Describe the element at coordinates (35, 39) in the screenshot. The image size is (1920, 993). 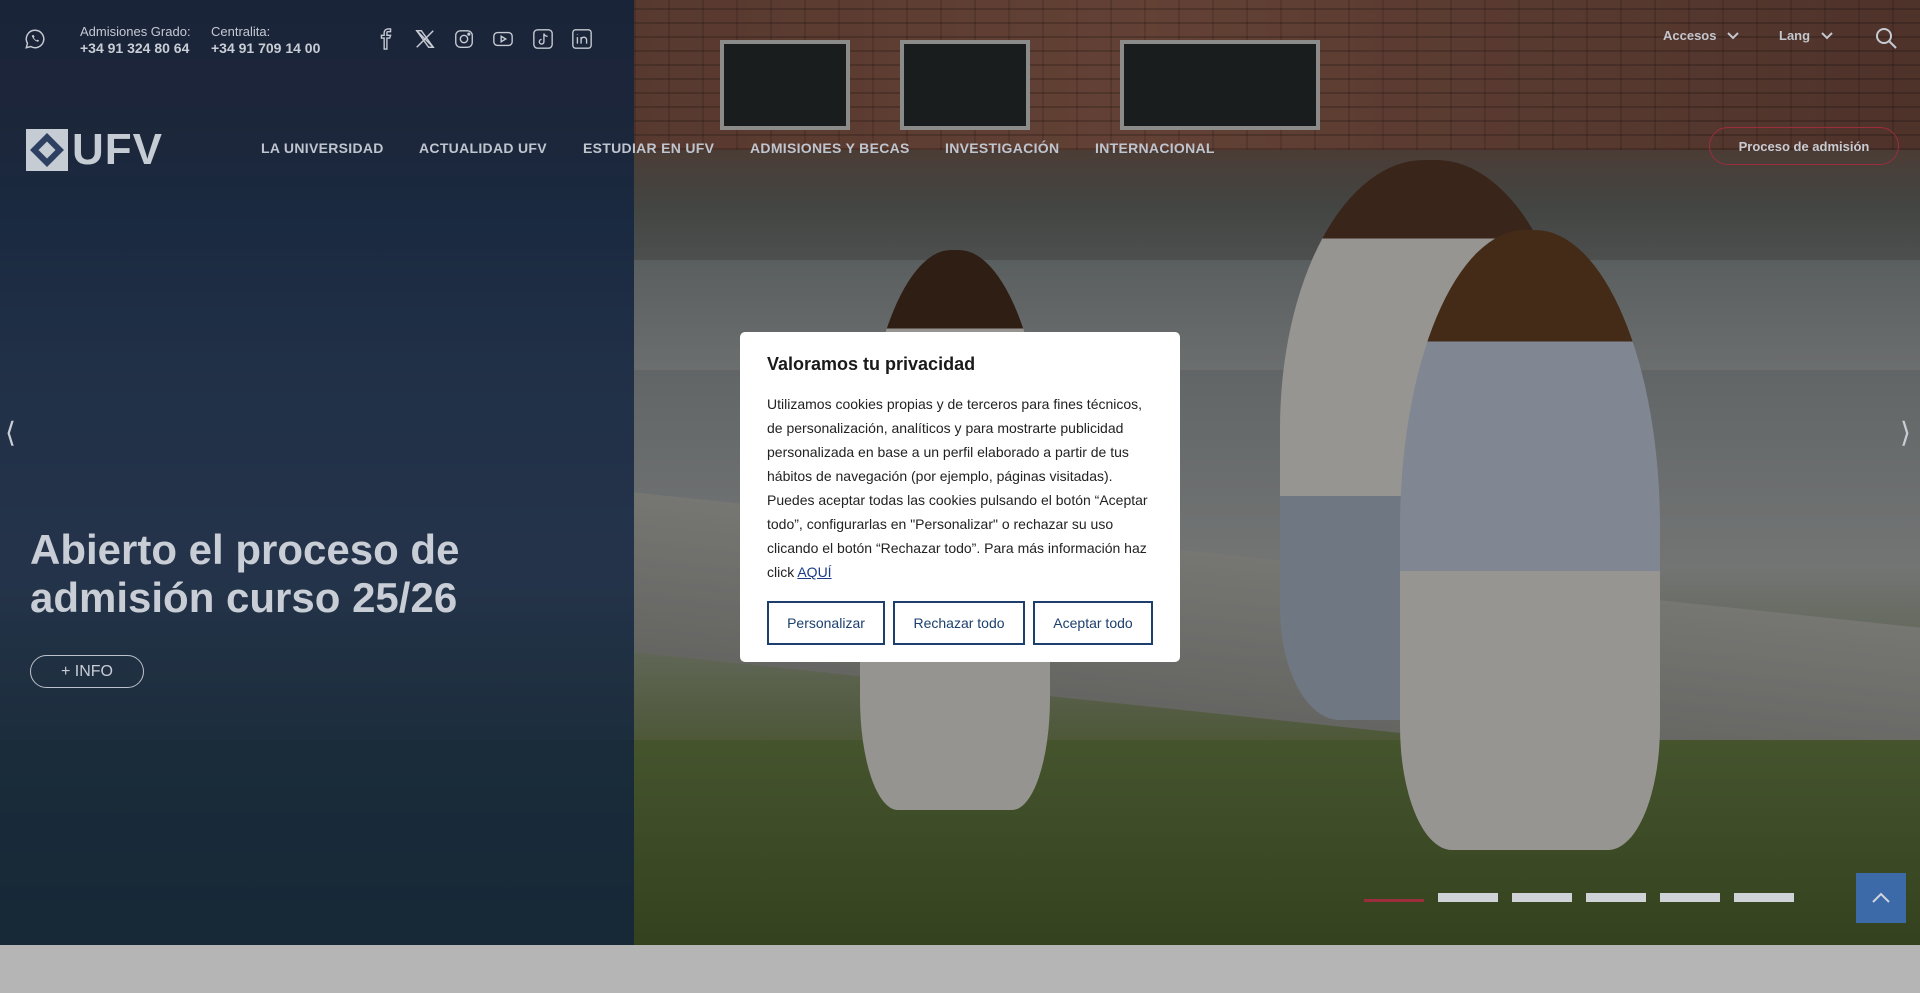
I see `whatsapp-icon` at that location.